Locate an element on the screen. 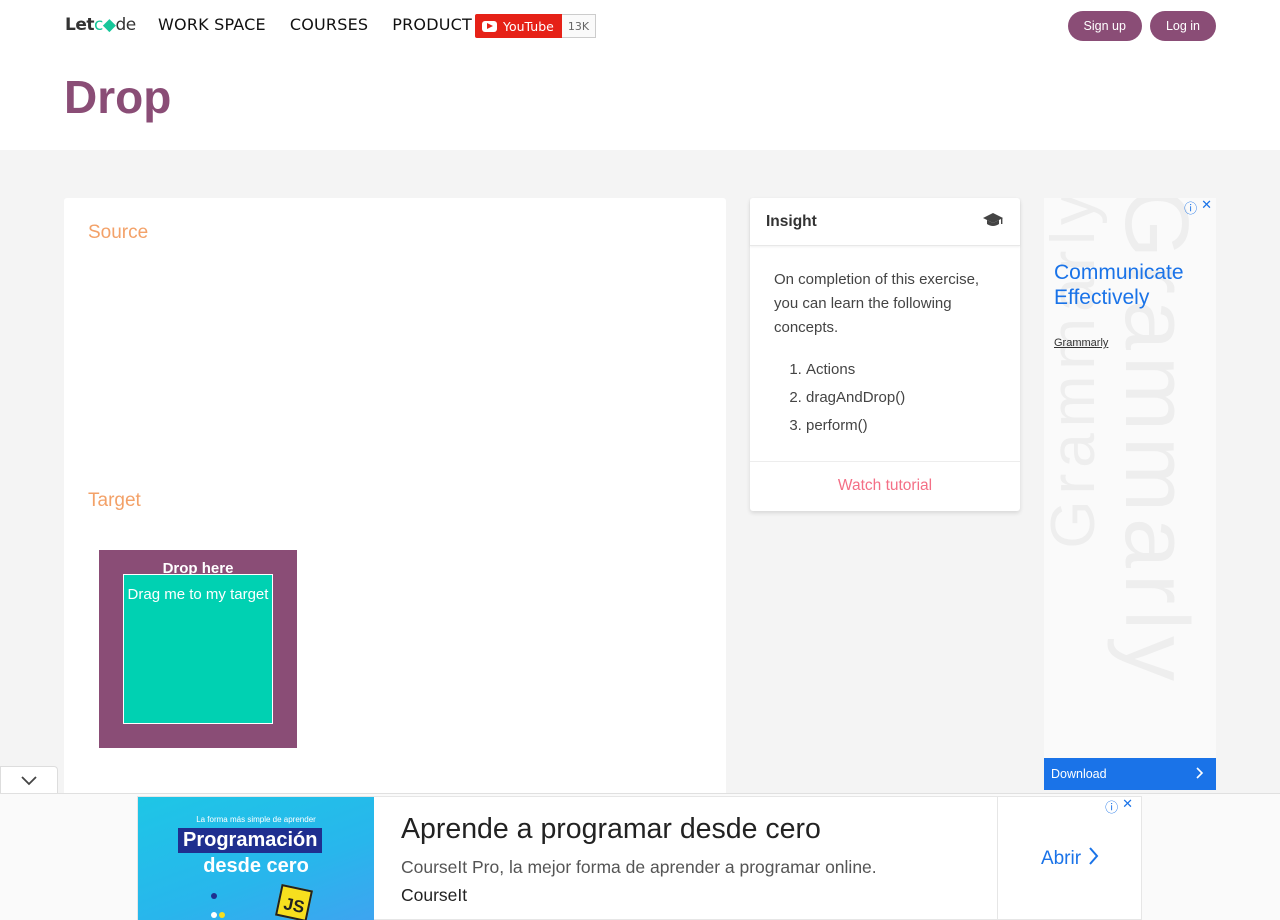 This screenshot has height=920, width=1280. concept-item: dragAndDrop() is located at coordinates (901, 398).